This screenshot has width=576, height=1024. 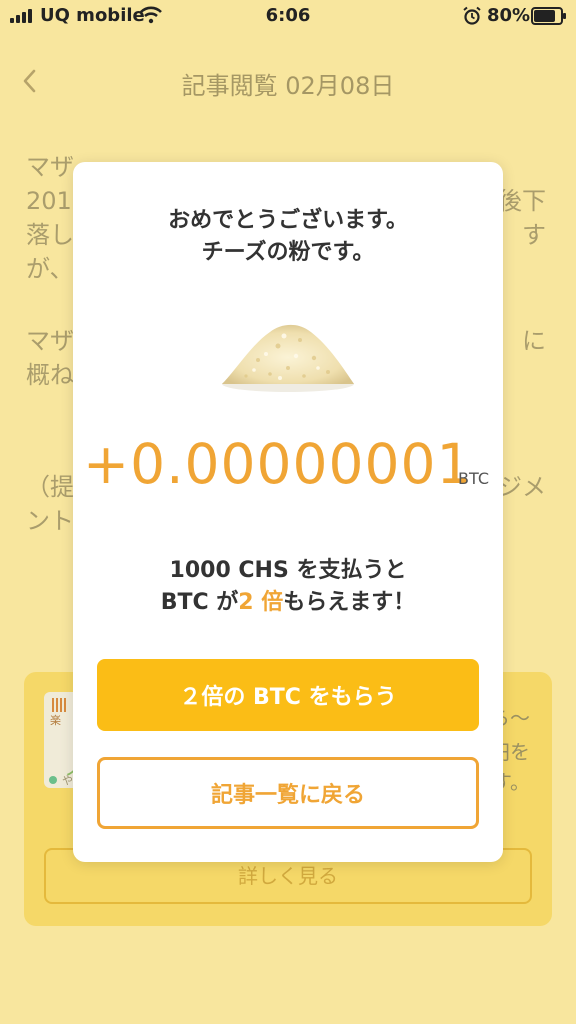 What do you see at coordinates (473, 478) in the screenshot?
I see `btc-unit: BTC` at bounding box center [473, 478].